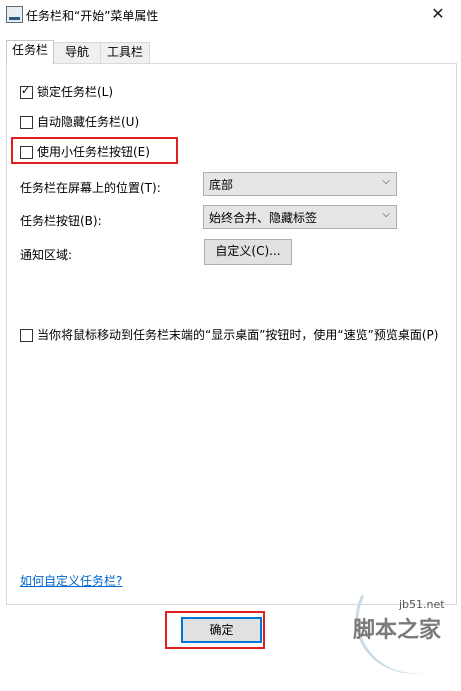 The width and height of the screenshot is (461, 691). Describe the element at coordinates (26, 91) in the screenshot. I see `lock-taskbar-checkbox` at that location.